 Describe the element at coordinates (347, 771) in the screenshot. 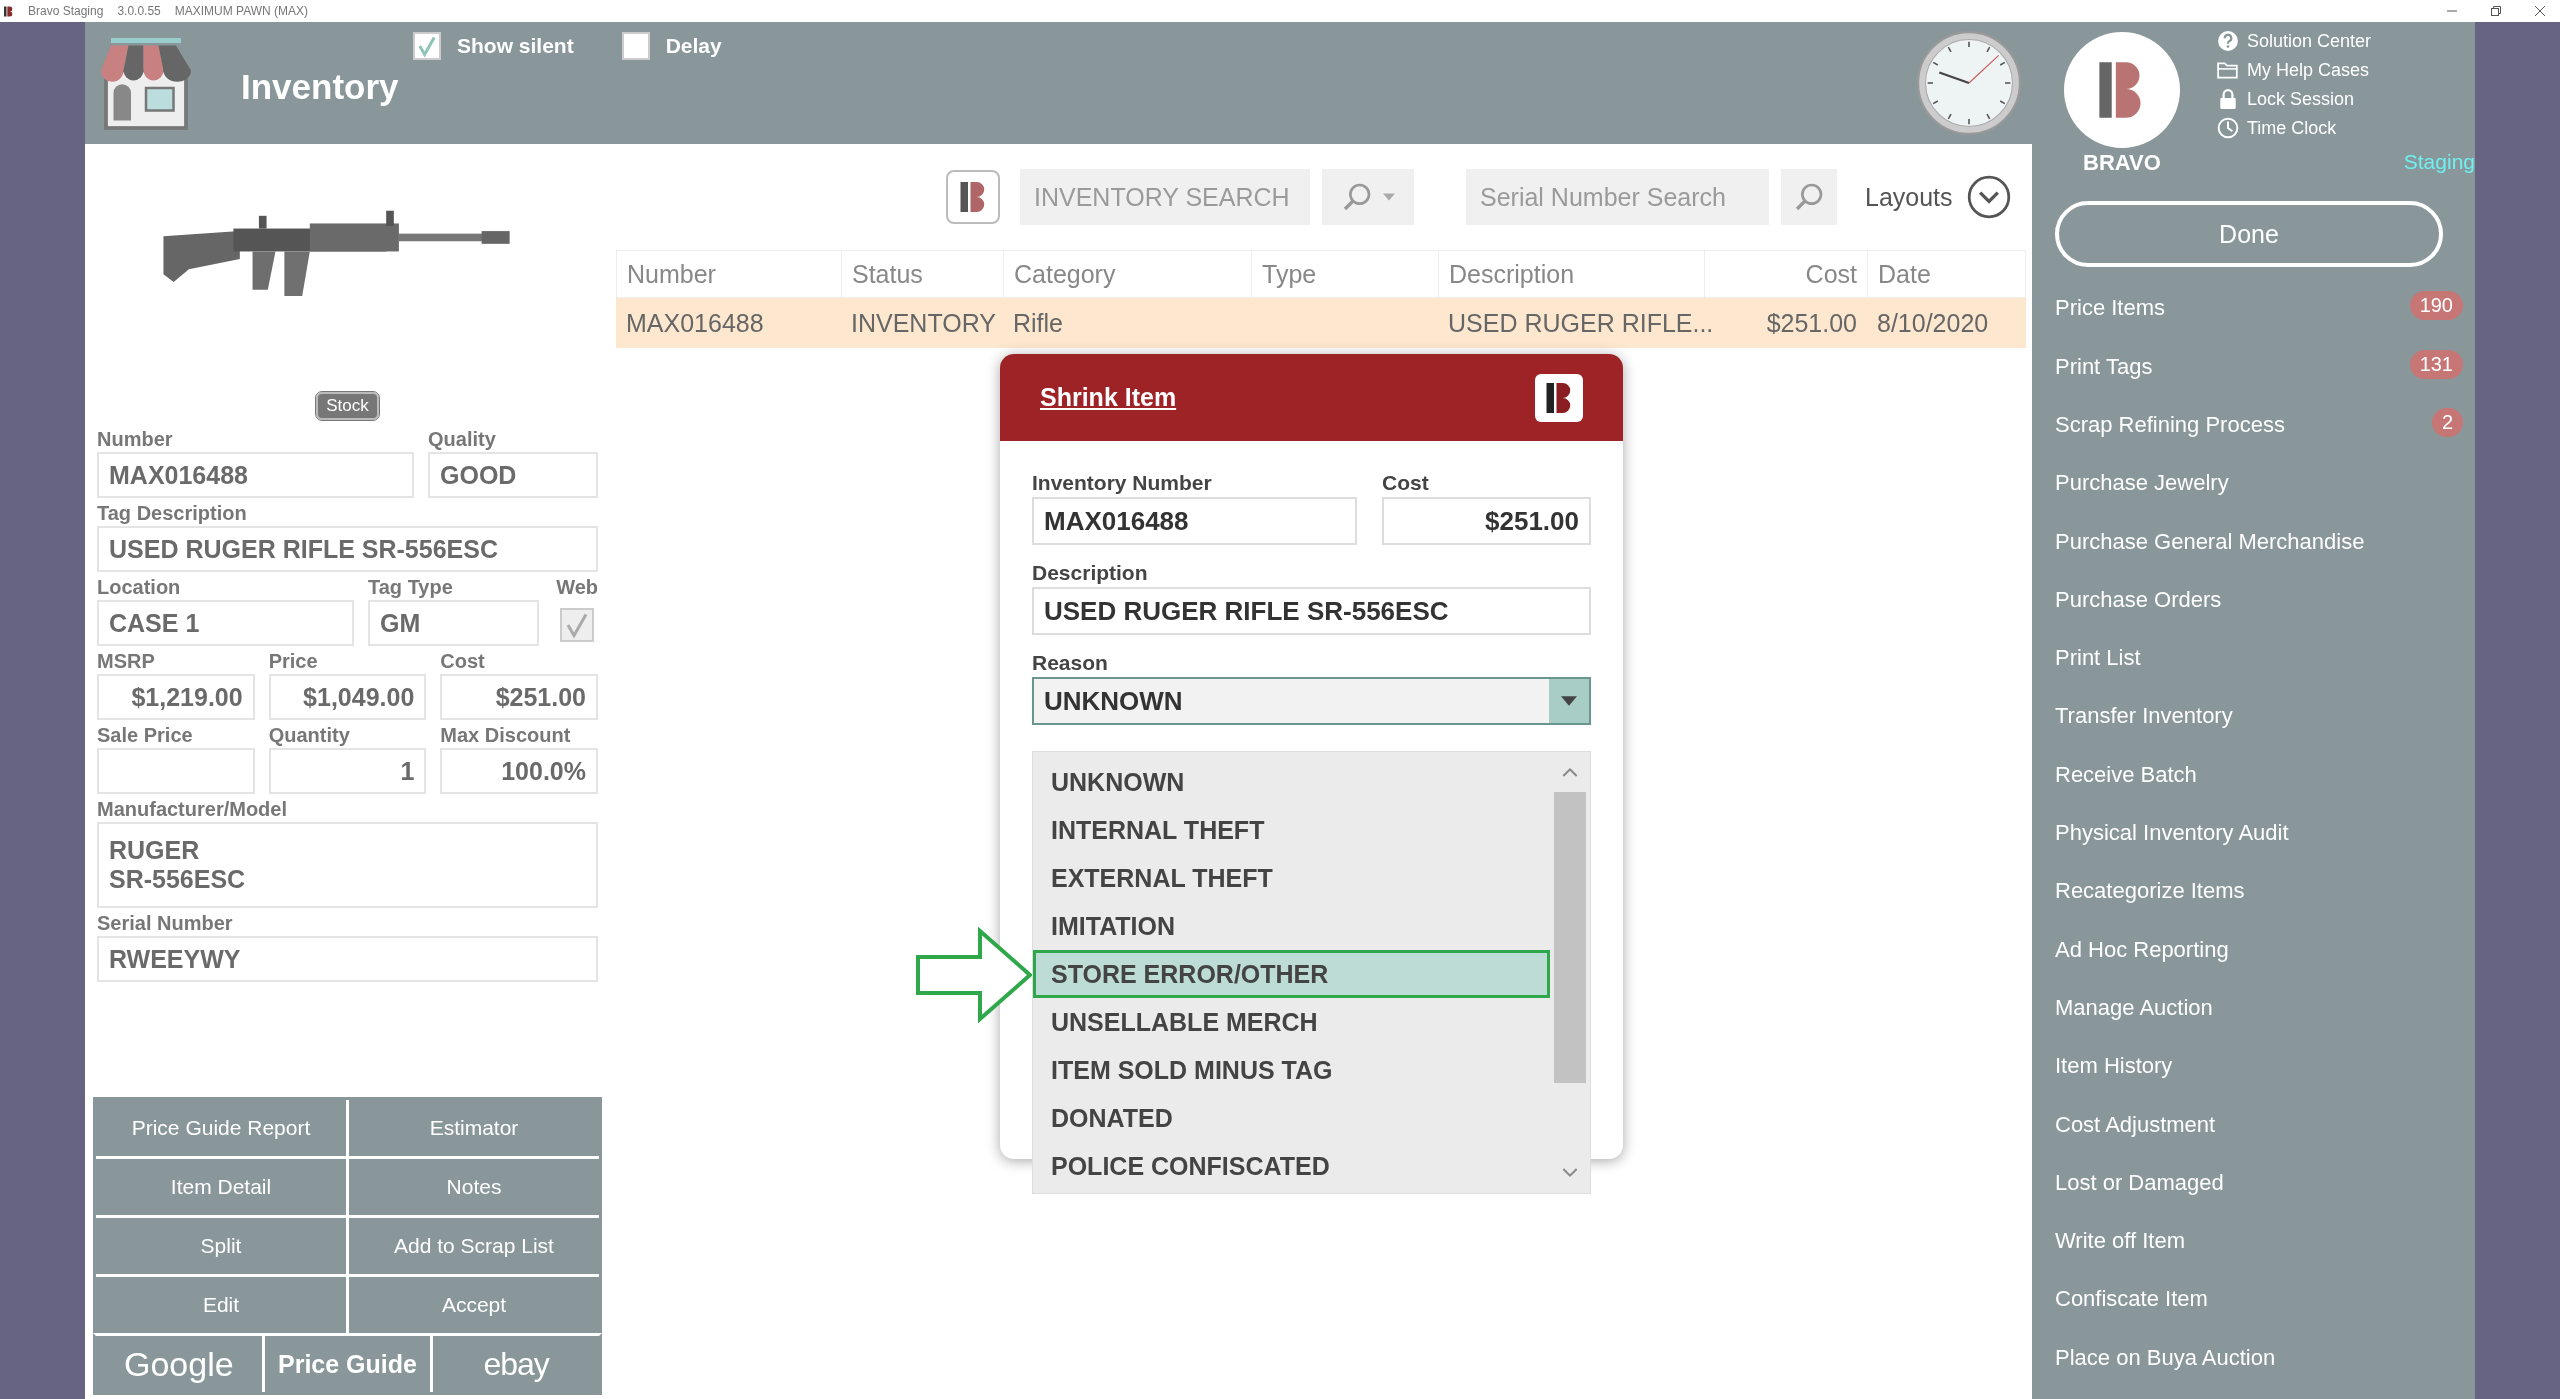

I see `input-field: 1` at that location.